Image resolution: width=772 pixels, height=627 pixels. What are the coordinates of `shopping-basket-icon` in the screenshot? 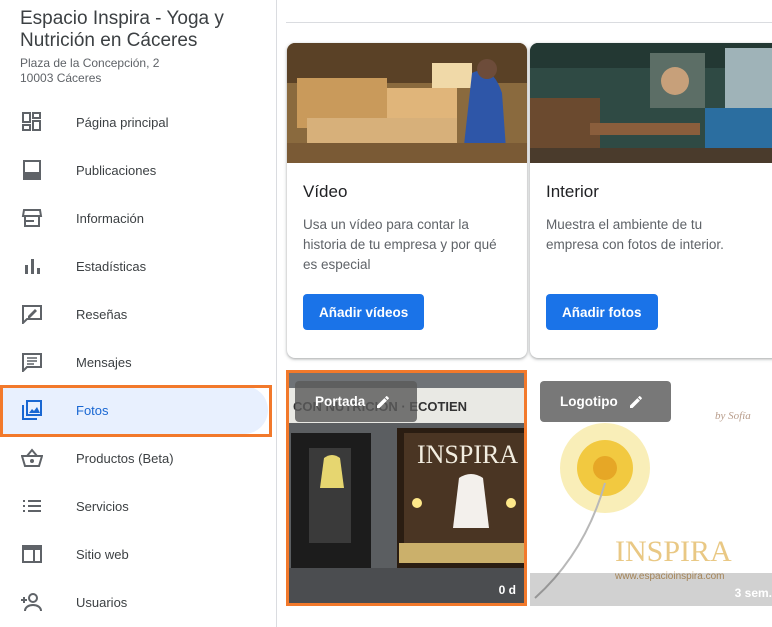 It's located at (32, 458).